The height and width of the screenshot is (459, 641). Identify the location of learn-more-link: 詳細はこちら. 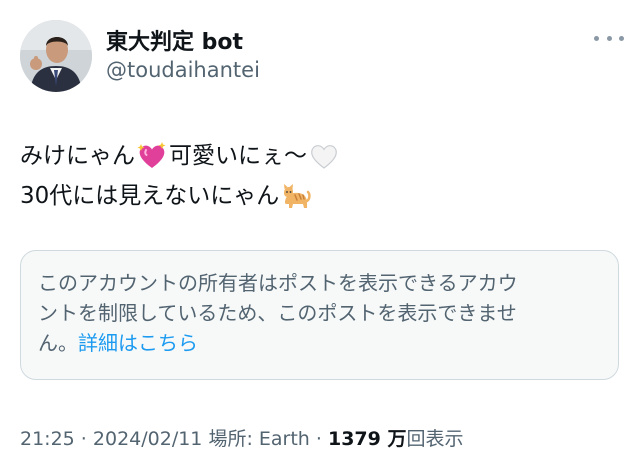
(138, 343).